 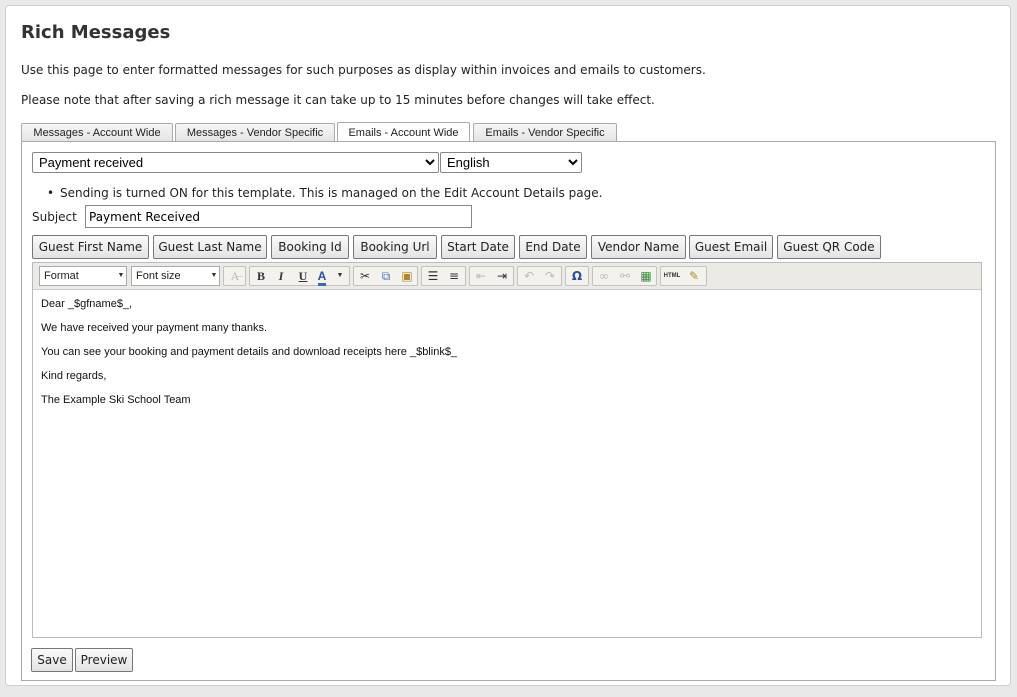 What do you see at coordinates (731, 247) in the screenshot?
I see `insert-guest-email-button: Guest Email` at bounding box center [731, 247].